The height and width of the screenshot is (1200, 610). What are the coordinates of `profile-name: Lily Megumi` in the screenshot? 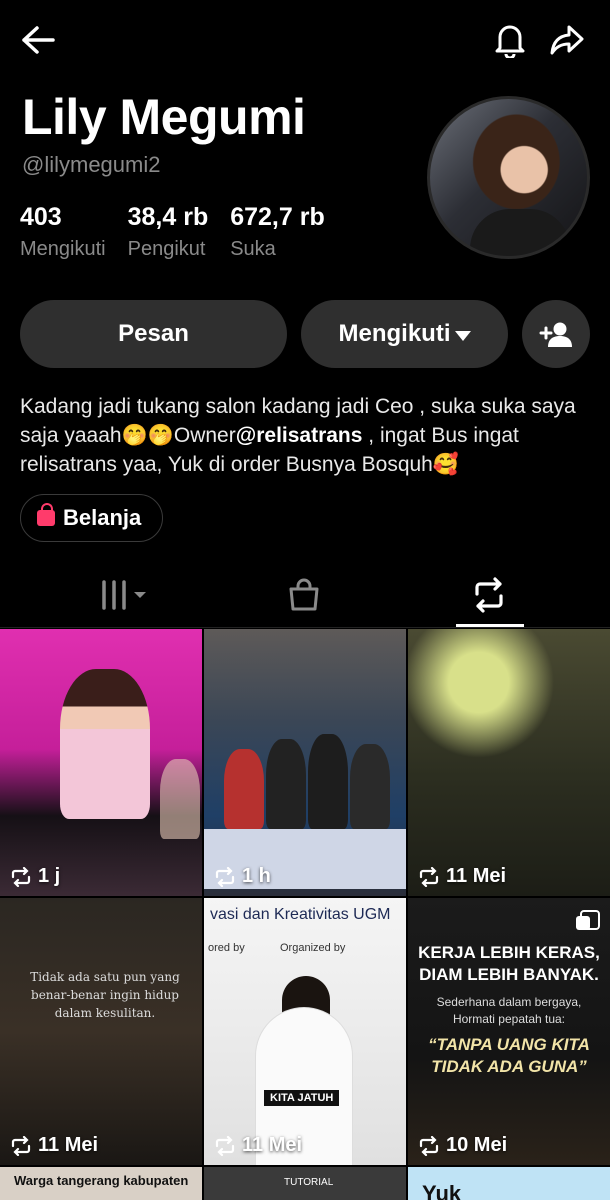 It's located at (164, 117).